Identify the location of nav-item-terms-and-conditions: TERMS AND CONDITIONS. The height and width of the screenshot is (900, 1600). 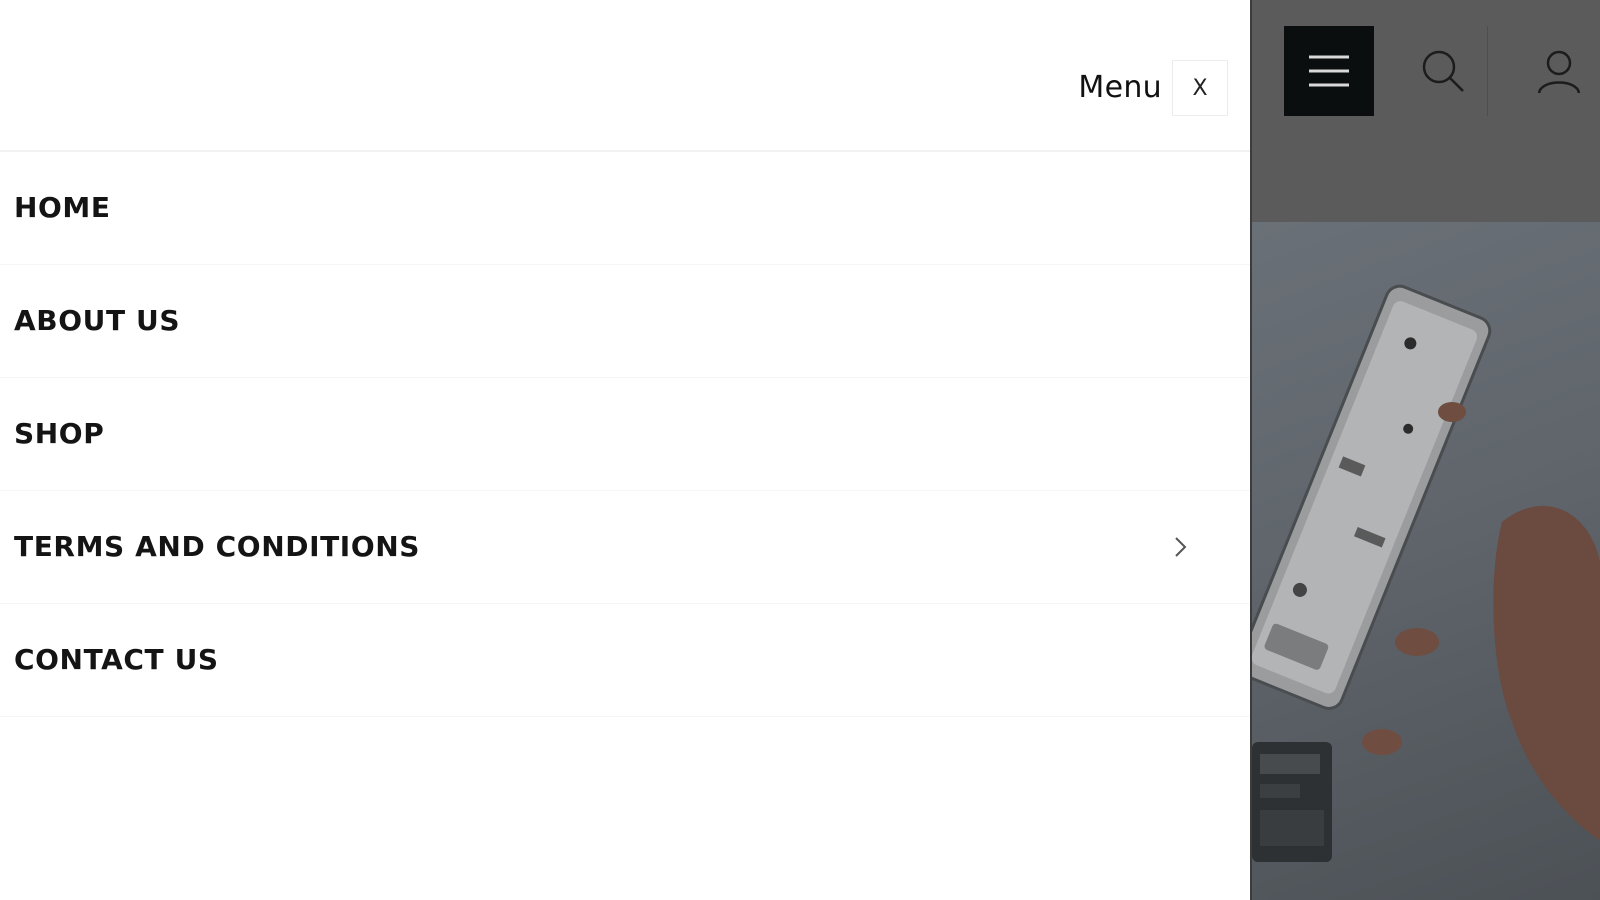
(625, 547).